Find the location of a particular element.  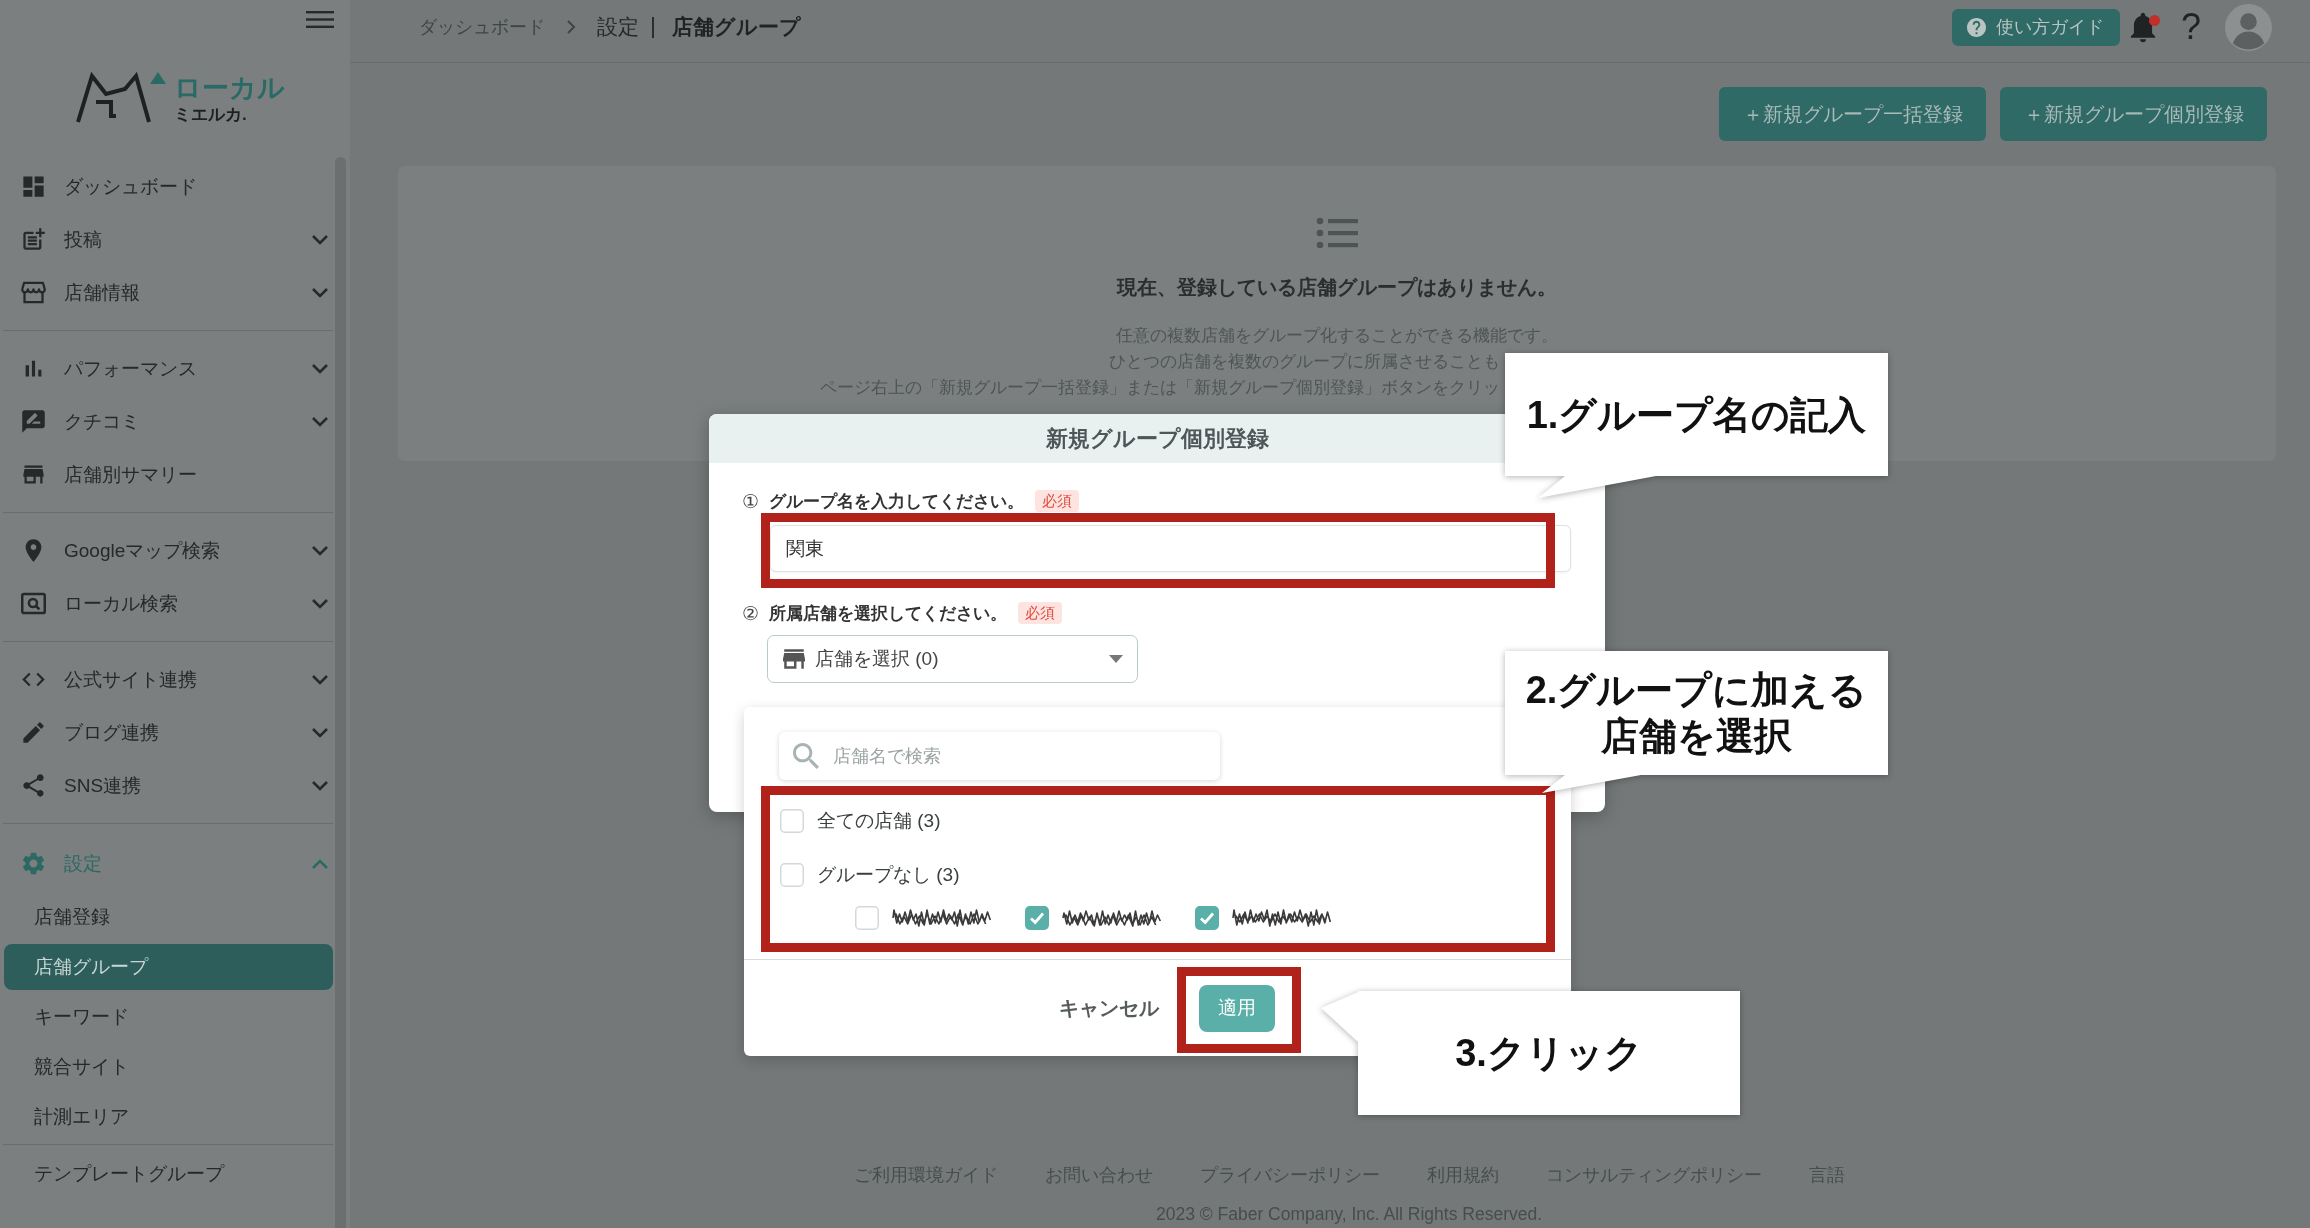

sidebar-item: 店舗別サマリー is located at coordinates (168, 474).